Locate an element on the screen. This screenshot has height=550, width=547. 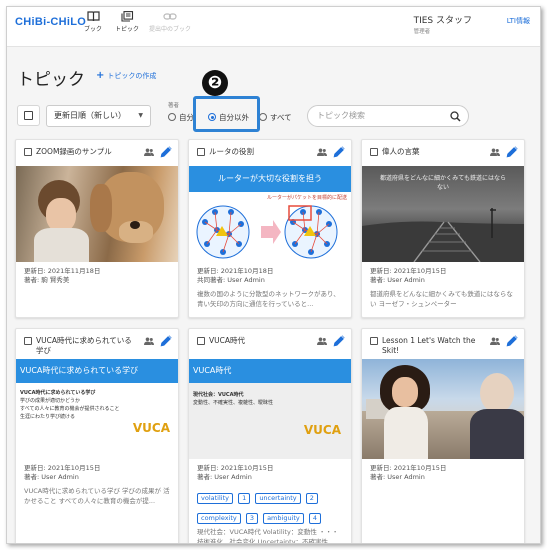
create-topic-link: + トピックの作成 is located at coordinates (126, 75).